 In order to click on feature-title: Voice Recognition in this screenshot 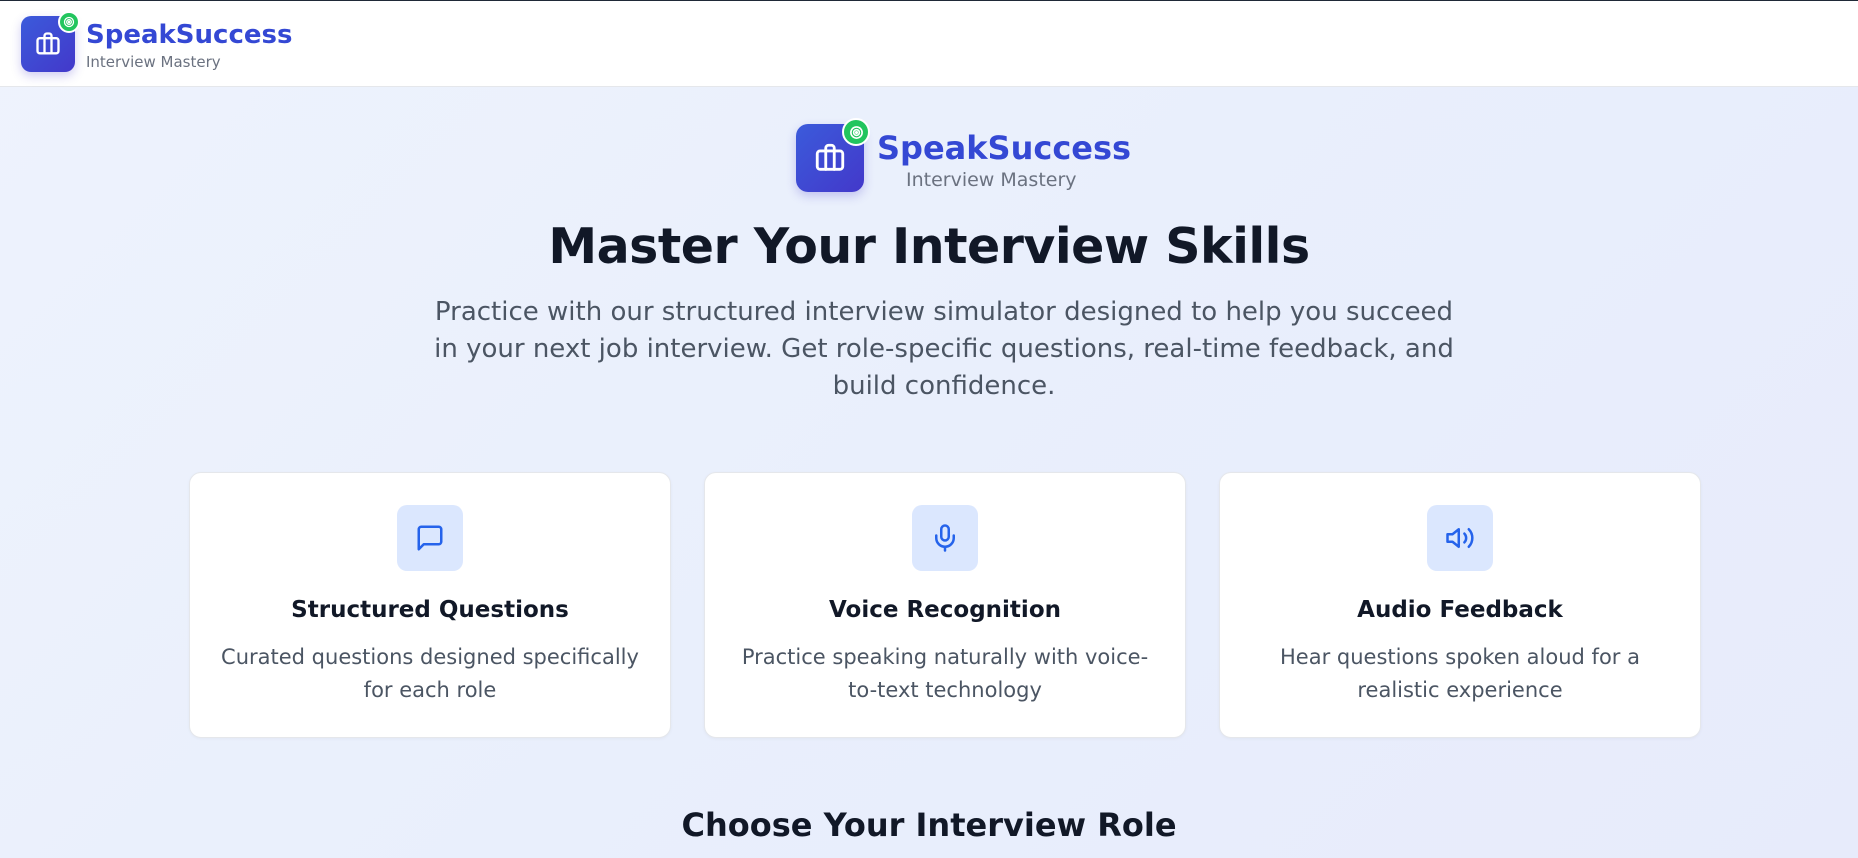, I will do `click(945, 610)`.